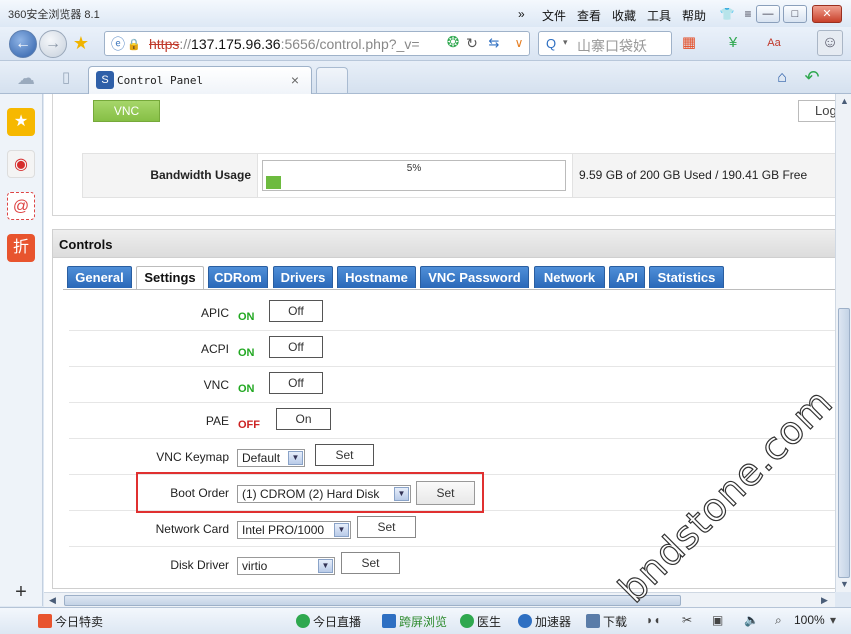 The width and height of the screenshot is (851, 634). What do you see at coordinates (816, 111) in the screenshot?
I see `log-button: Log` at bounding box center [816, 111].